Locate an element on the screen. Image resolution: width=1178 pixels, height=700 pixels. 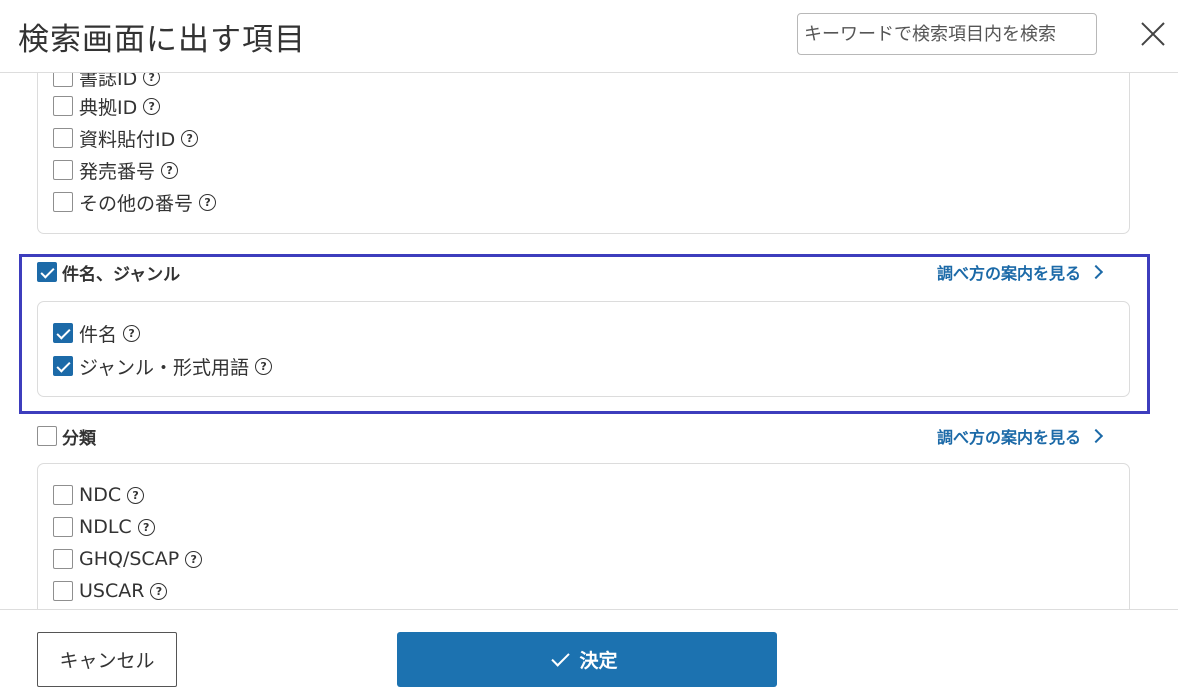
option-label: GHQ/SCAP is located at coordinates (129, 559).